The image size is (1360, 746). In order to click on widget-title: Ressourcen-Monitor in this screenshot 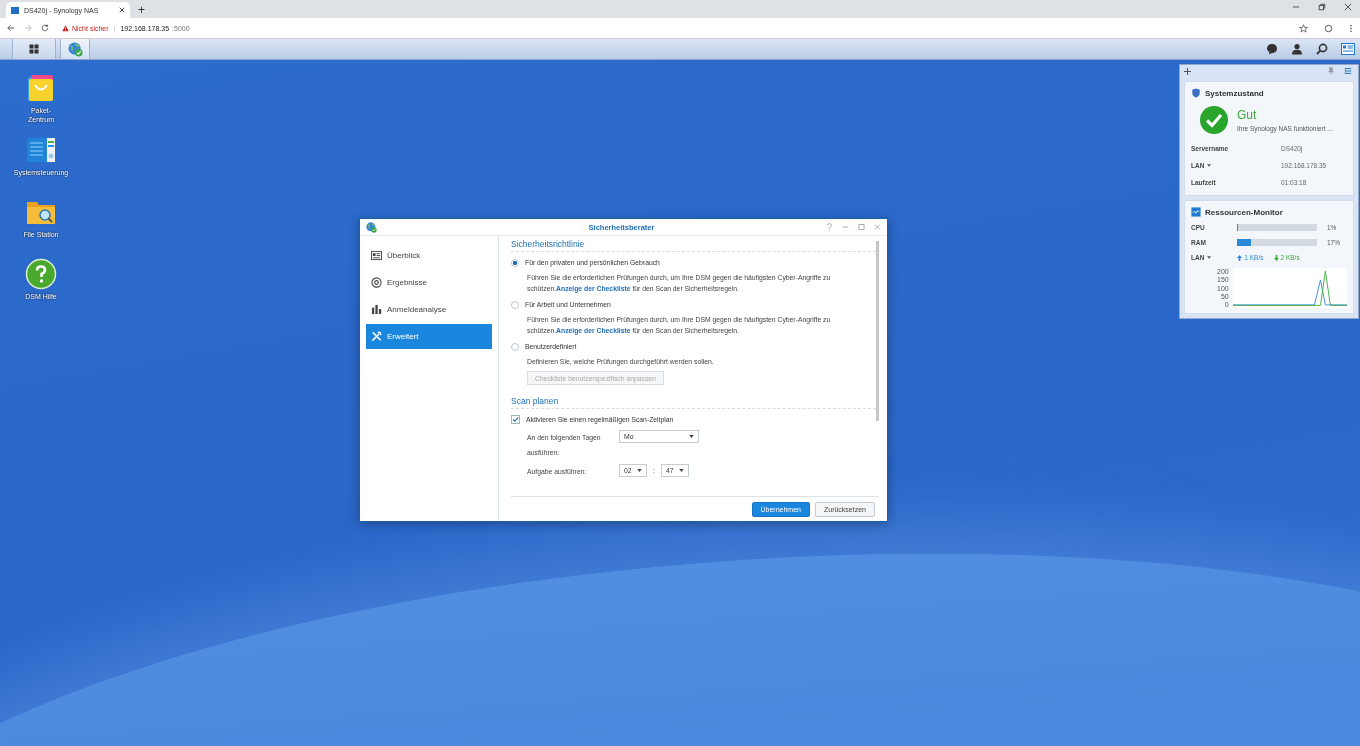, I will do `click(1244, 212)`.